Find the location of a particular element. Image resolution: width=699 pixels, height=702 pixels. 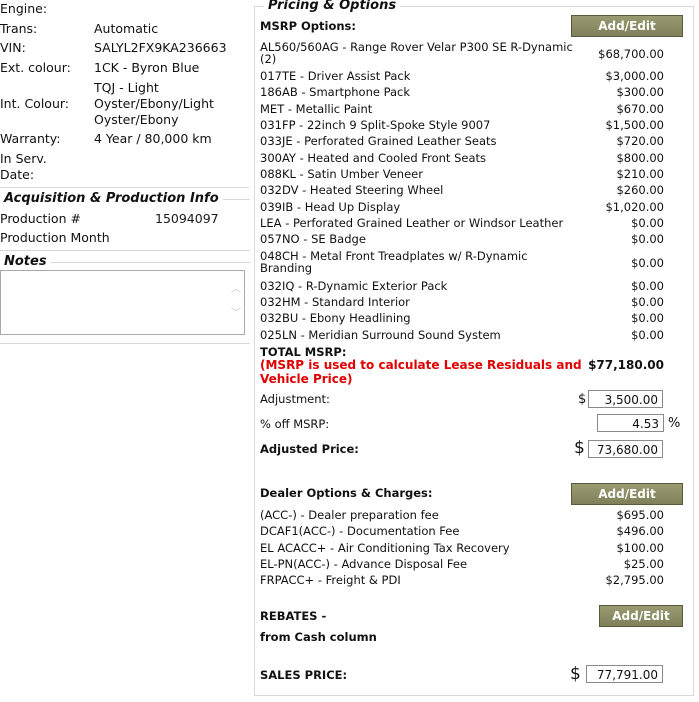

notes-legend: Notes is located at coordinates (25, 261).